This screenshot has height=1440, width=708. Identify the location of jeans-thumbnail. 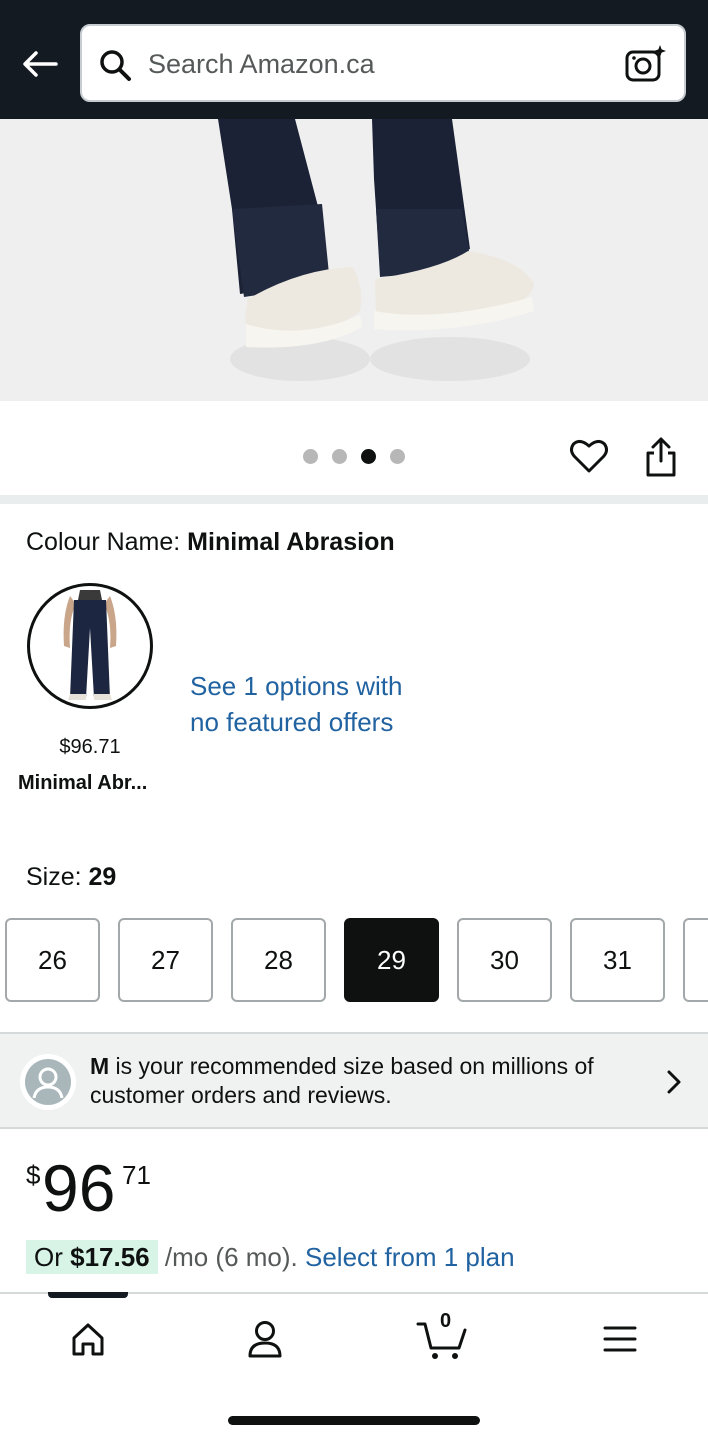
(90, 645).